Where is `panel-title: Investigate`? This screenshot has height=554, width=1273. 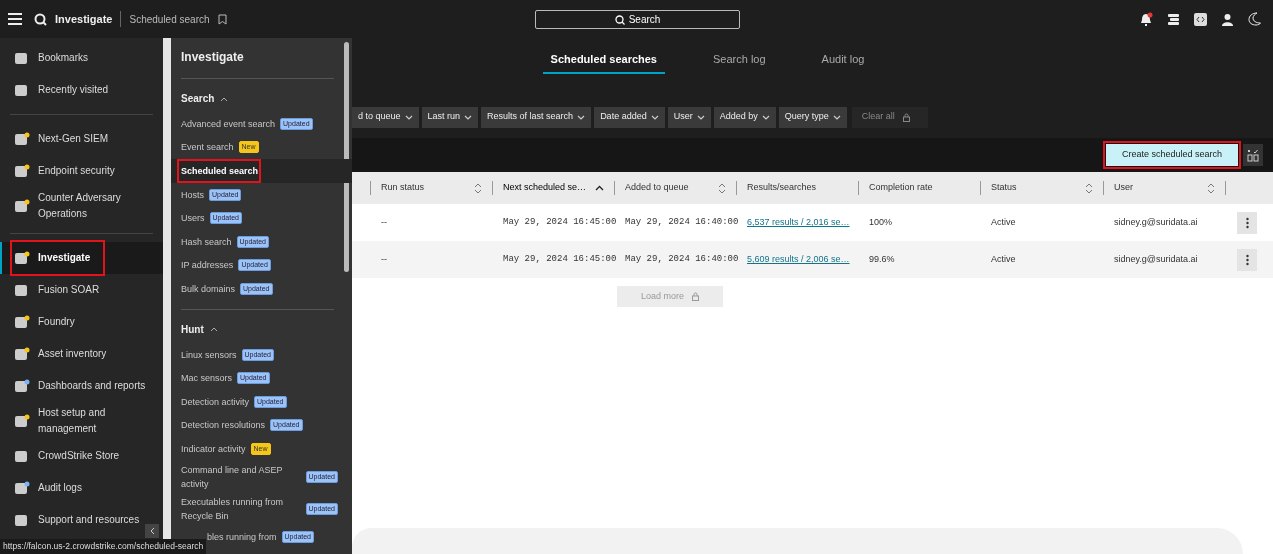 panel-title: Investigate is located at coordinates (257, 58).